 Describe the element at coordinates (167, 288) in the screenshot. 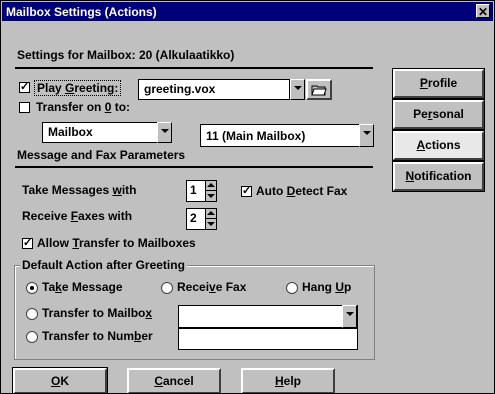

I see `receive-fax-radio` at that location.